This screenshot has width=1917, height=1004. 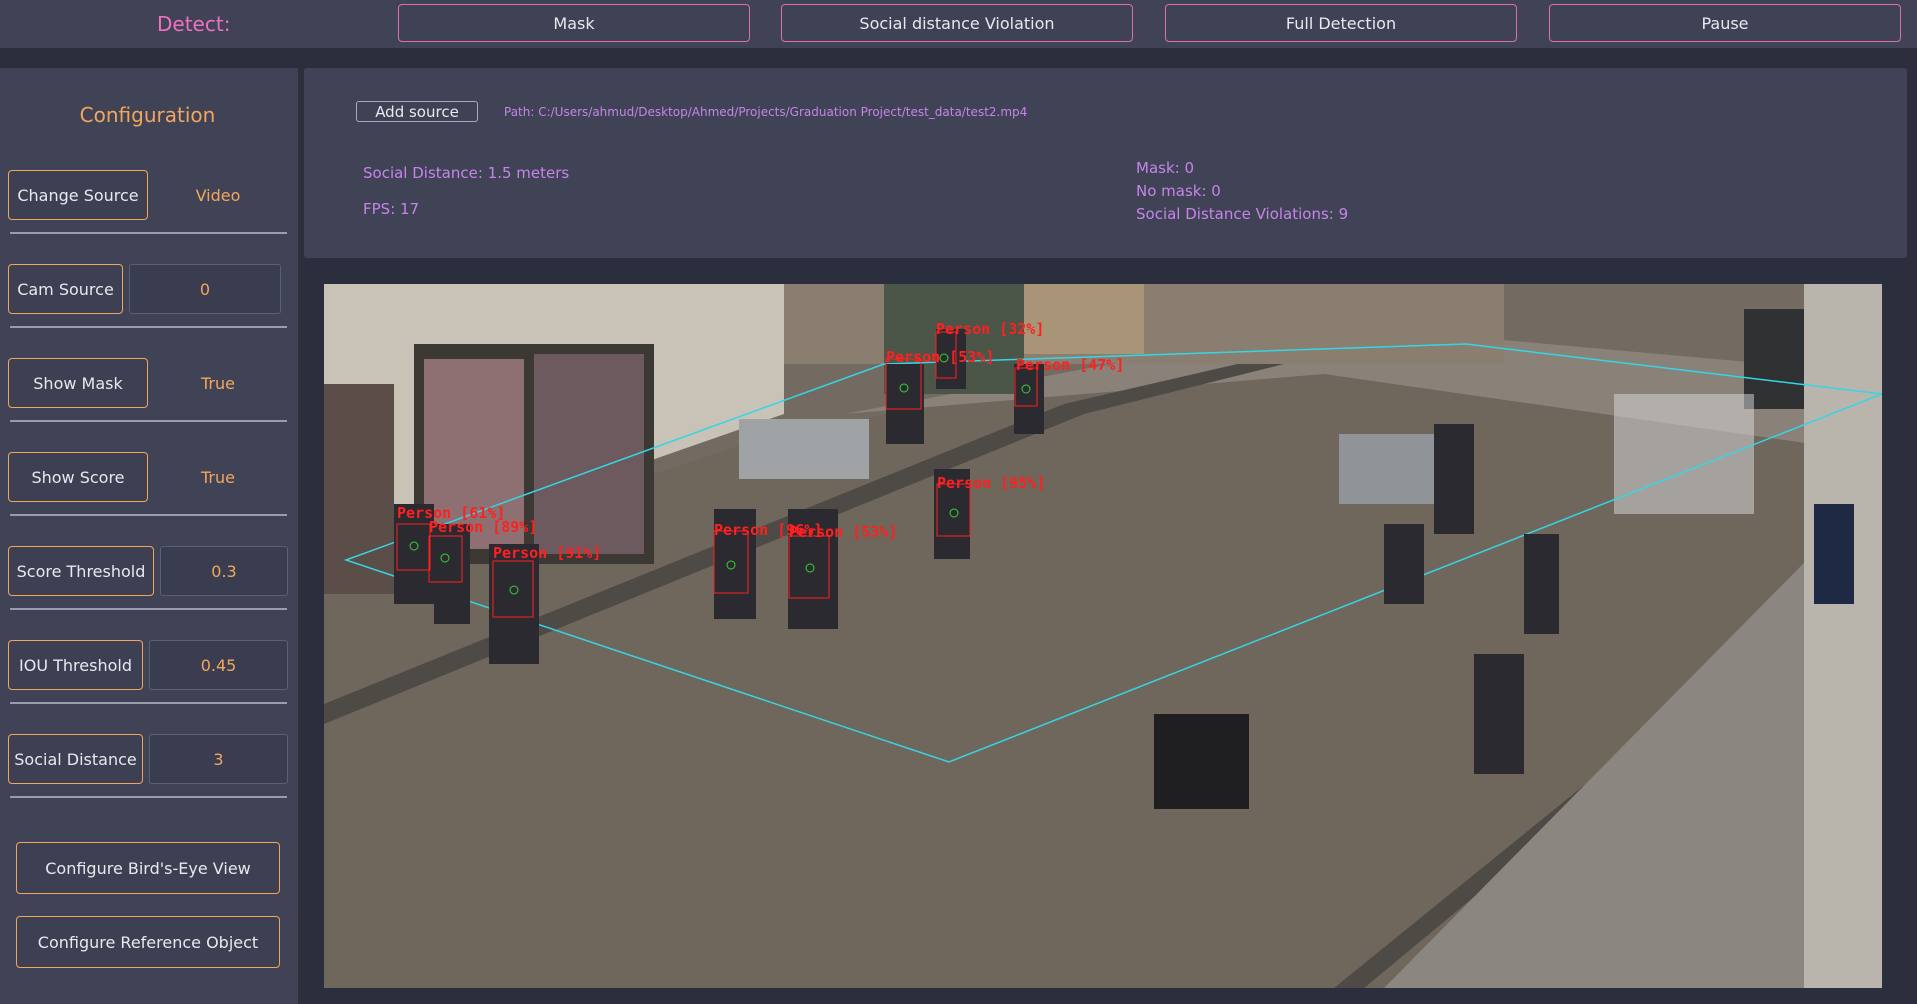 I want to click on cam-source-input: 0, so click(x=205, y=289).